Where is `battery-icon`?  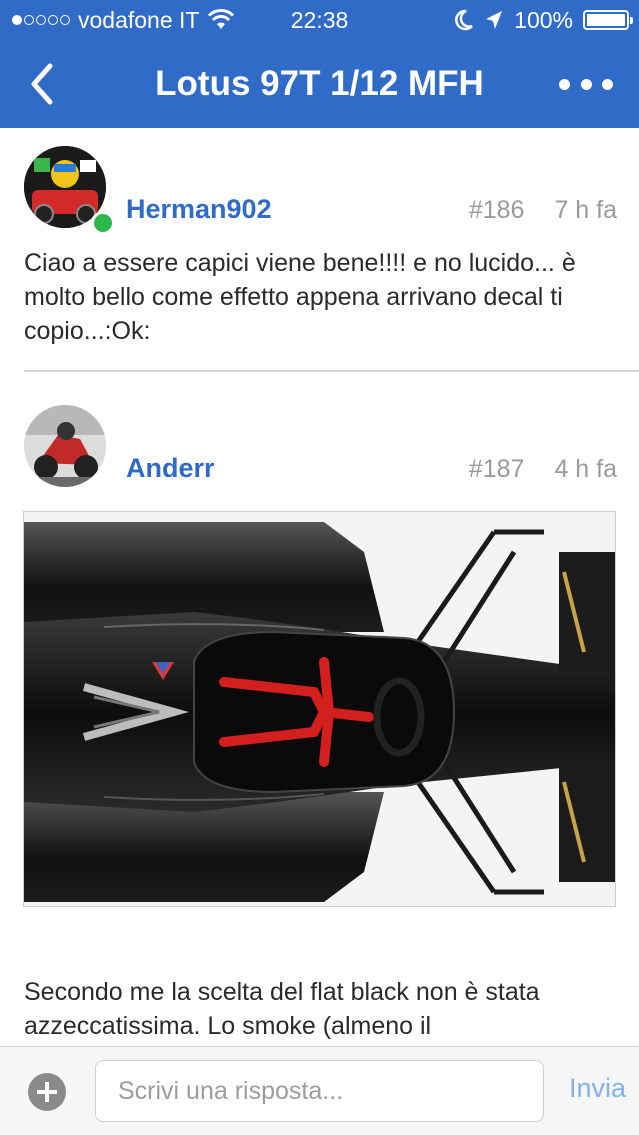 battery-icon is located at coordinates (608, 20).